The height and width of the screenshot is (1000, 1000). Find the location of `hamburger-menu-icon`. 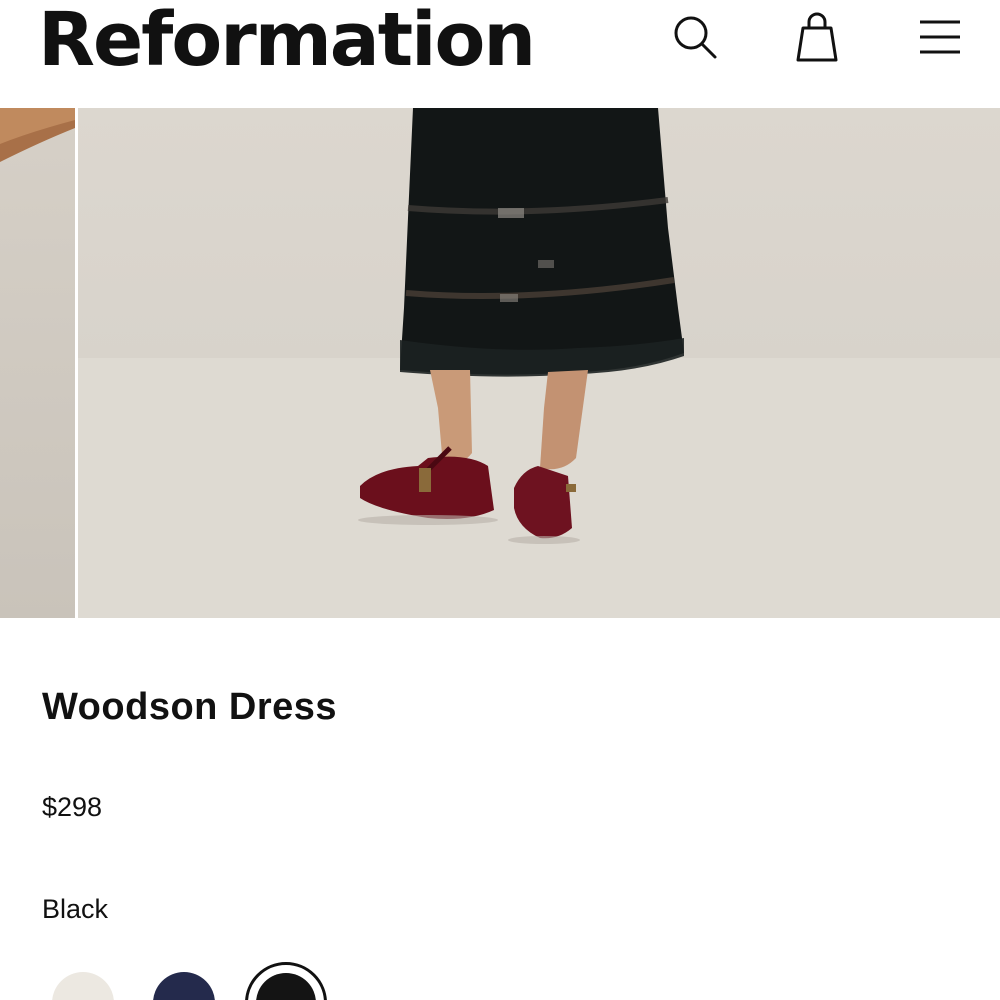

hamburger-menu-icon is located at coordinates (939, 37).